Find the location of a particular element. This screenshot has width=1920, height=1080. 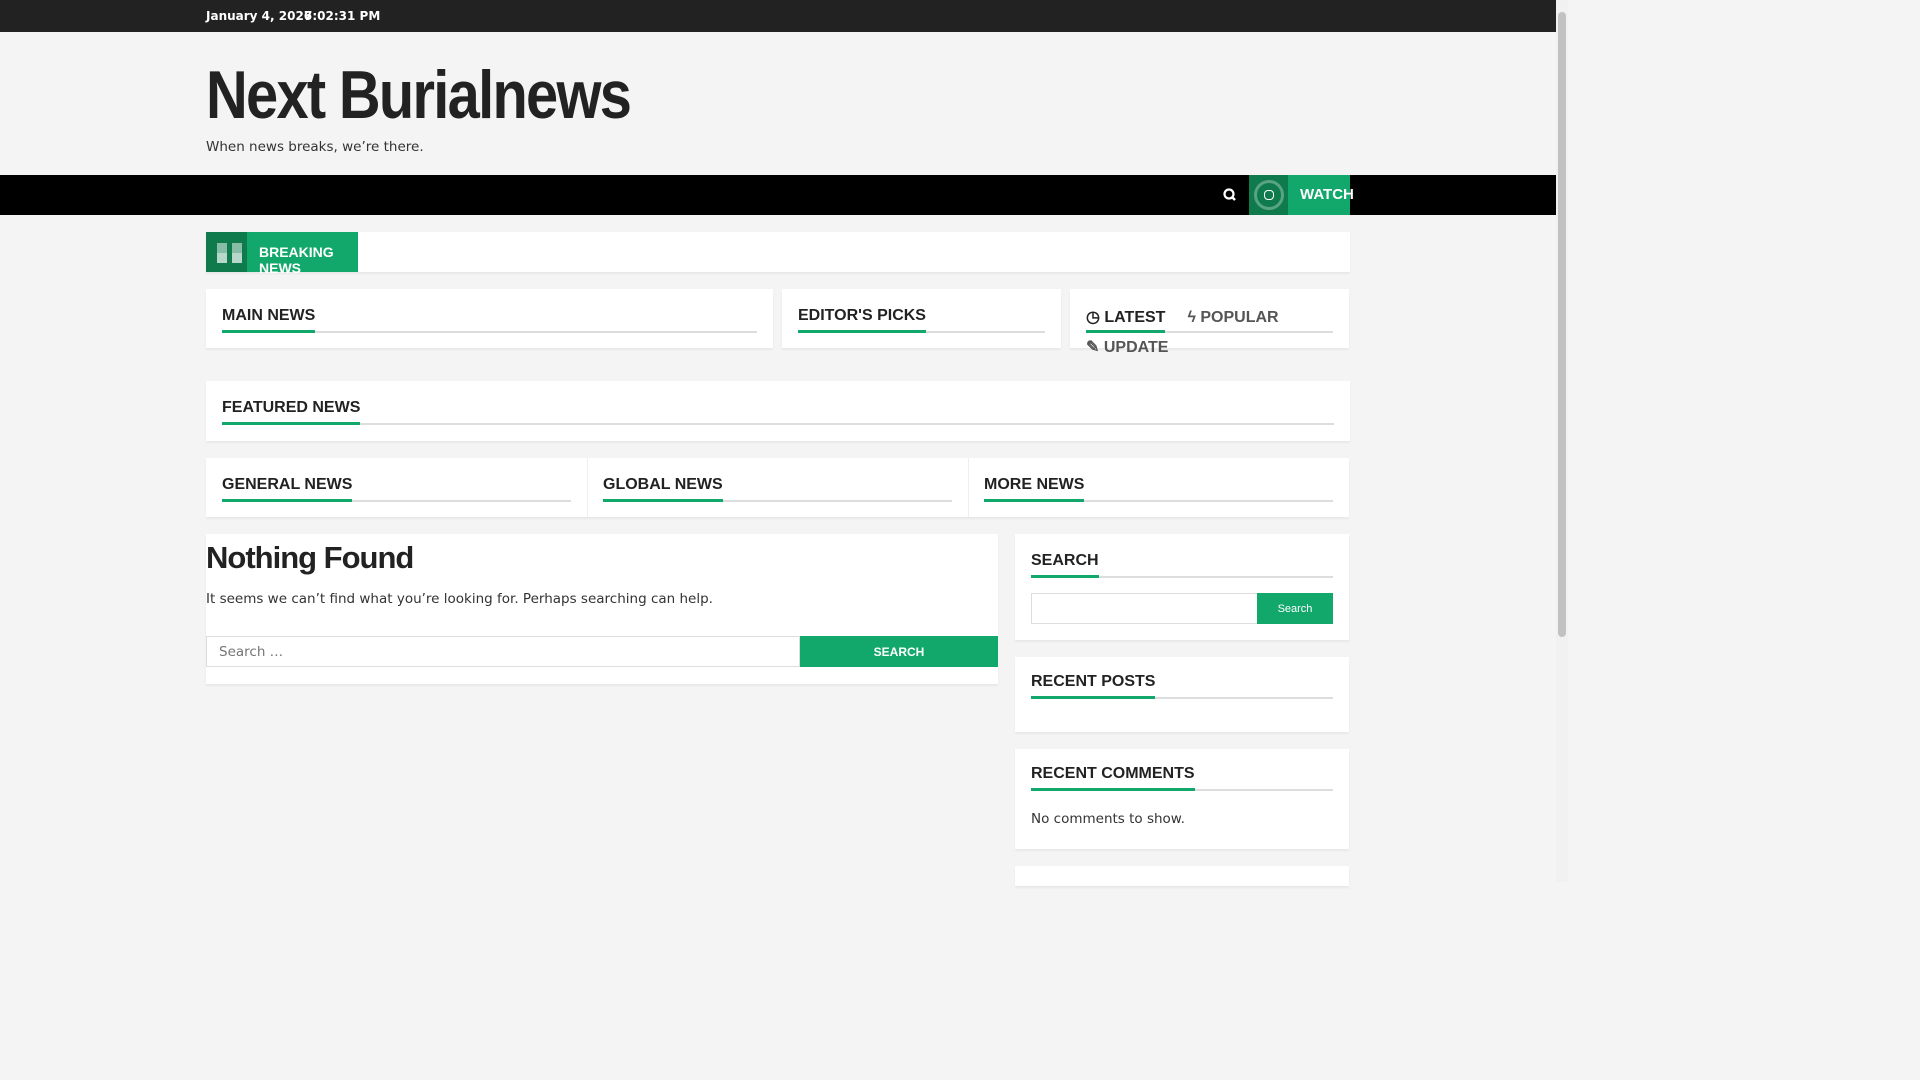

main-news-section: MAIN NEWS is located at coordinates (489, 318).